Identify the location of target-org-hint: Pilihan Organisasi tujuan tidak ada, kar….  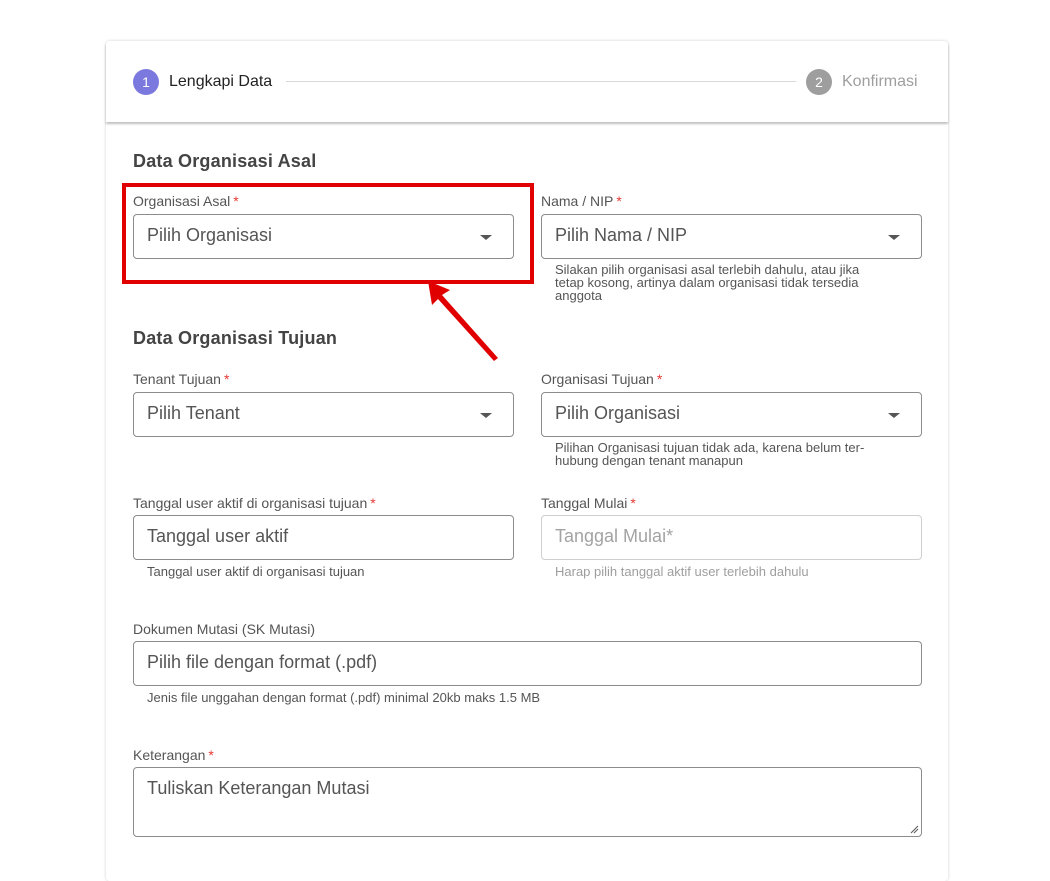
(709, 454).